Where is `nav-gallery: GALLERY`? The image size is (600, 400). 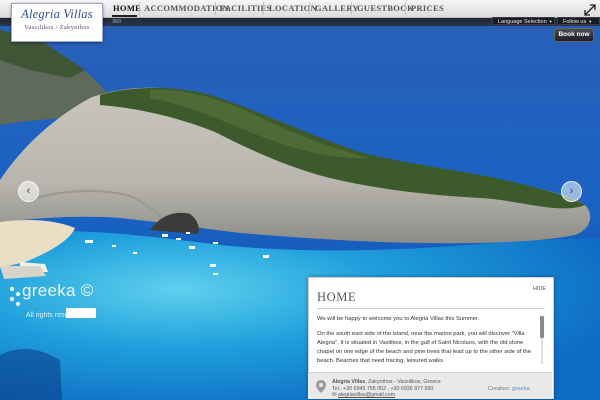
nav-gallery: GALLERY is located at coordinates (337, 8).